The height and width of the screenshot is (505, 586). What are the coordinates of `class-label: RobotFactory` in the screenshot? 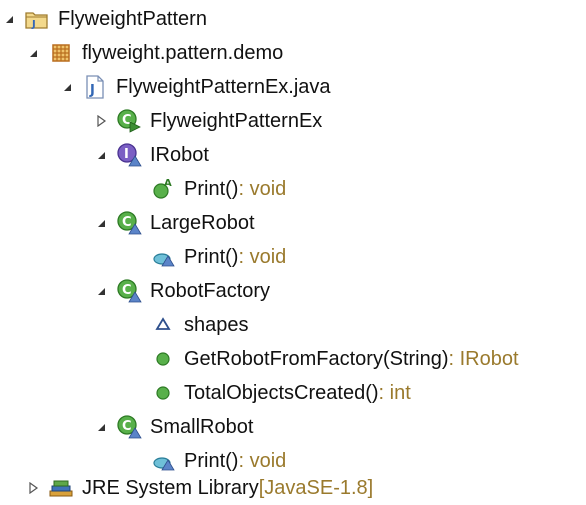 It's located at (210, 291).